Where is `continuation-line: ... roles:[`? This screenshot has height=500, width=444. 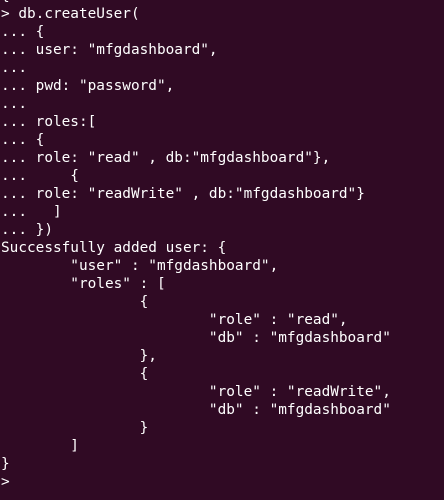 continuation-line: ... roles:[ is located at coordinates (49, 122).